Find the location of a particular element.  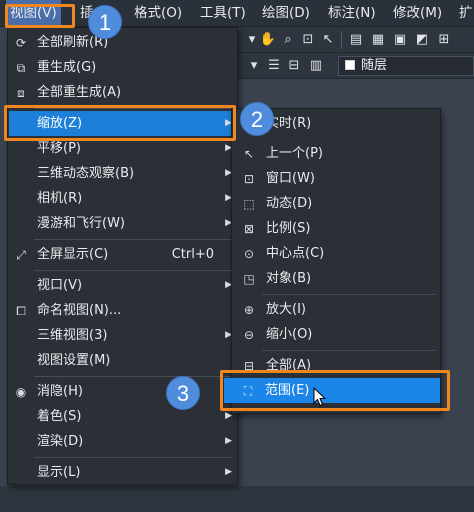

menu-item-zoom-window: ⊡ 窗口(W) is located at coordinates (336, 178).